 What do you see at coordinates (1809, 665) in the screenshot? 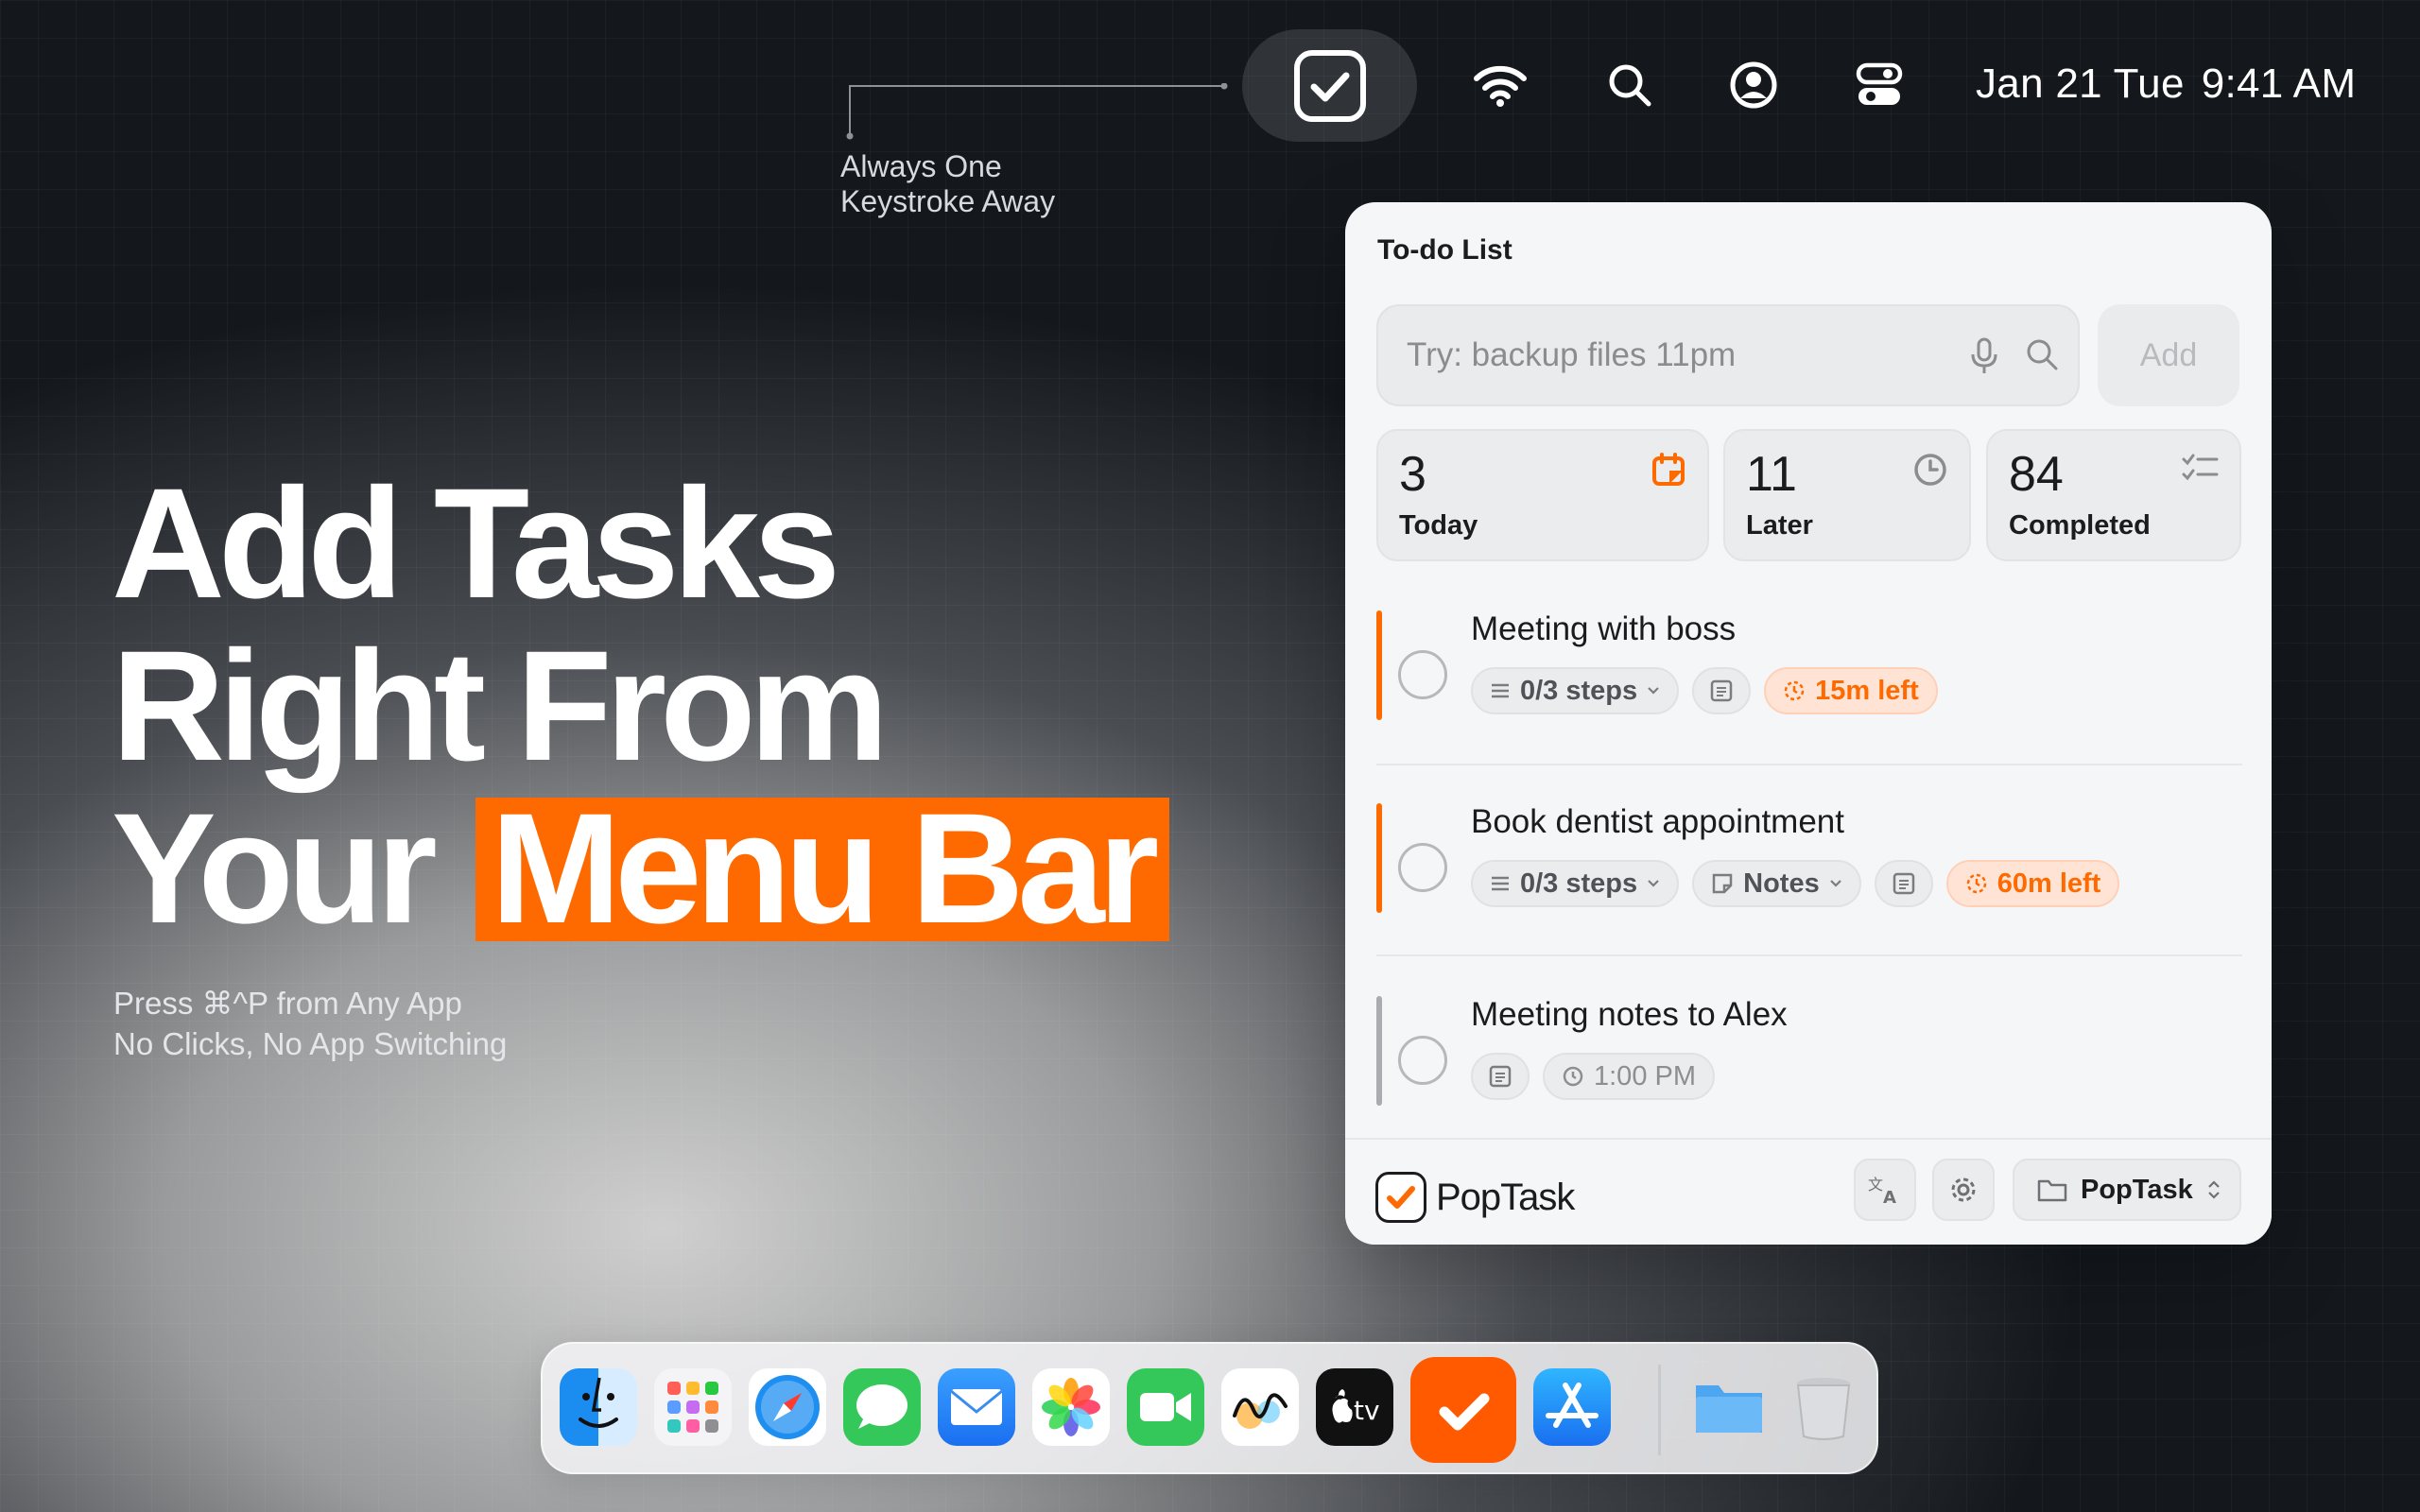
I see `task-item: Meeting with boss 0/3 steps 15m left` at bounding box center [1809, 665].